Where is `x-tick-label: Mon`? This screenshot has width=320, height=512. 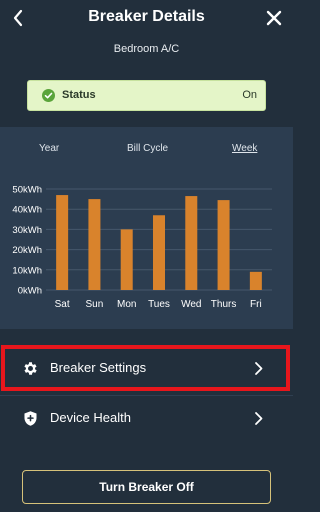
x-tick-label: Mon is located at coordinates (126, 304).